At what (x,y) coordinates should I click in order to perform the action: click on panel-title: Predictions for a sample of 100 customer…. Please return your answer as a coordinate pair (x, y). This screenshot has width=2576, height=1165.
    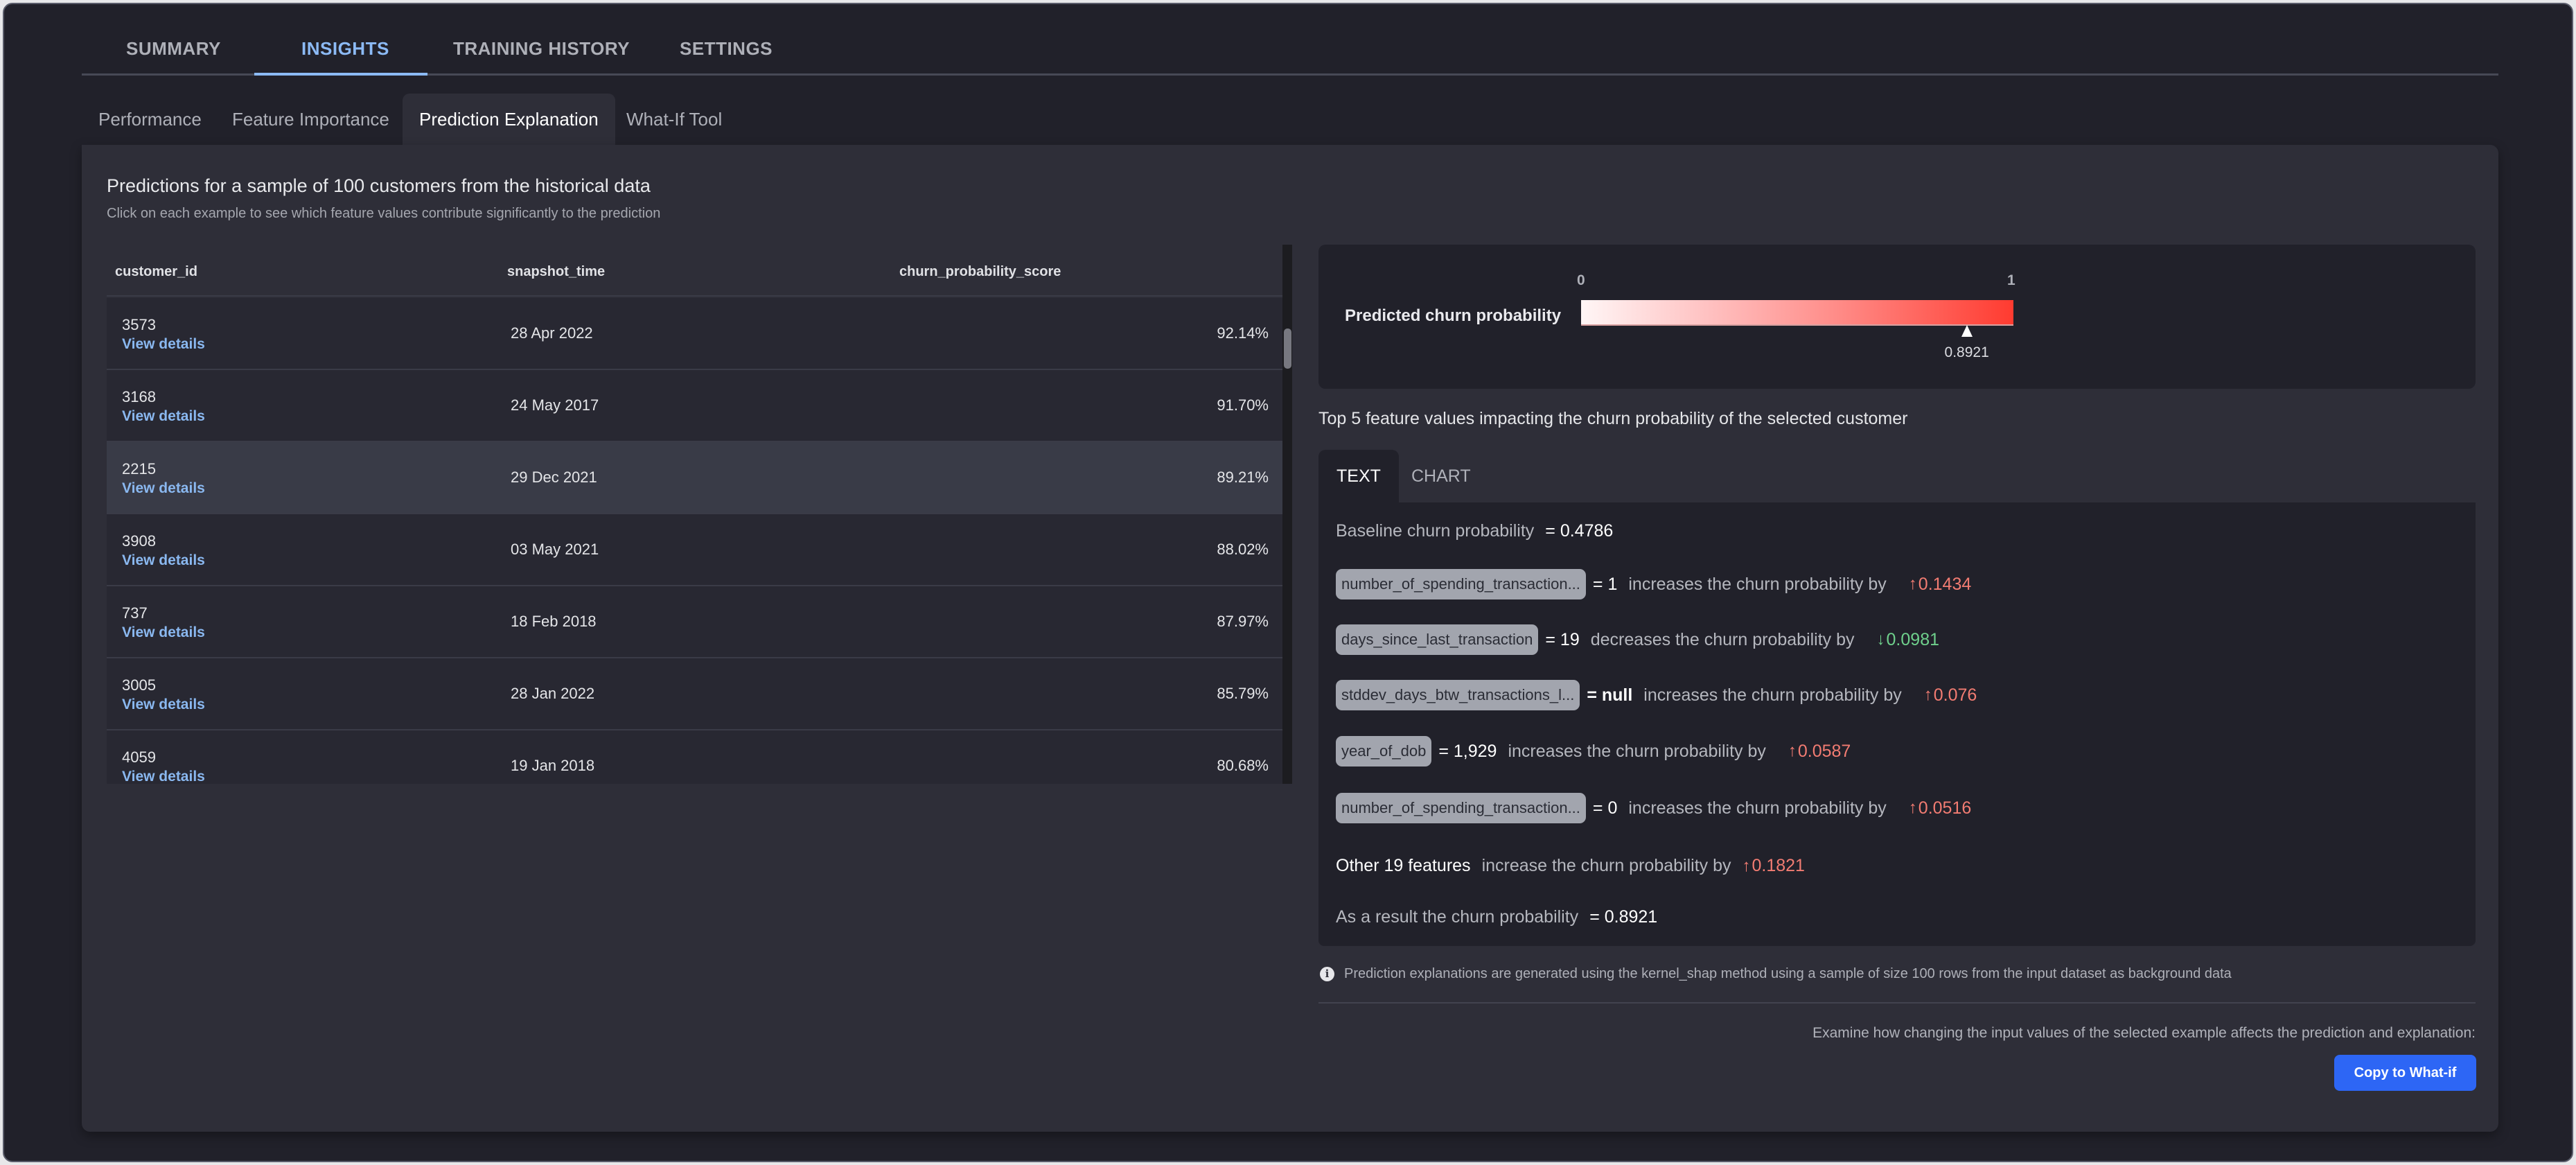
    Looking at the image, I should click on (379, 185).